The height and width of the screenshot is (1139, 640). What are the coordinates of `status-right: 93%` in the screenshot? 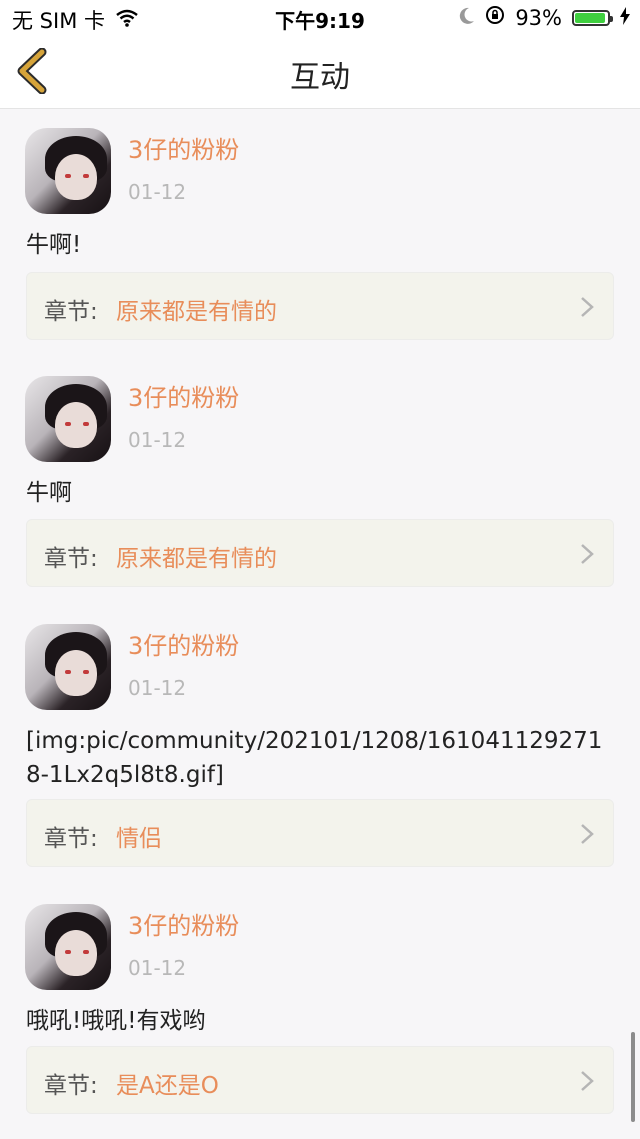 It's located at (544, 17).